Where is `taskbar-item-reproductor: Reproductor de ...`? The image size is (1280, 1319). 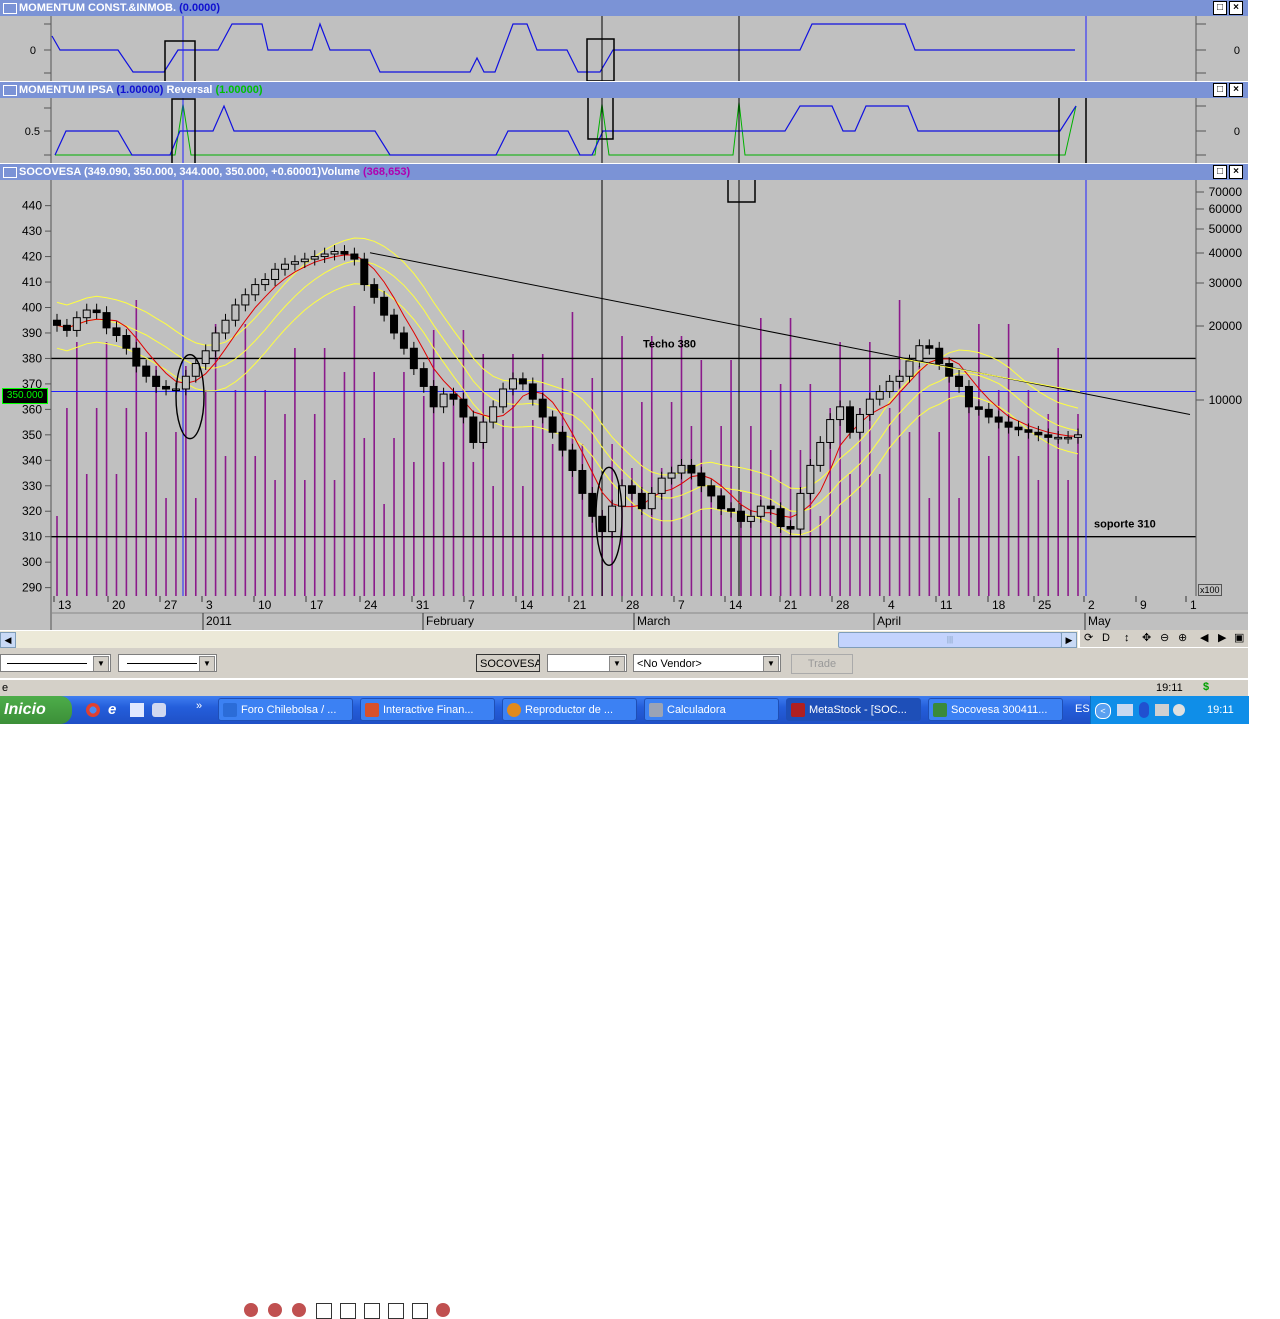
taskbar-item-reproductor: Reproductor de ... is located at coordinates (569, 709).